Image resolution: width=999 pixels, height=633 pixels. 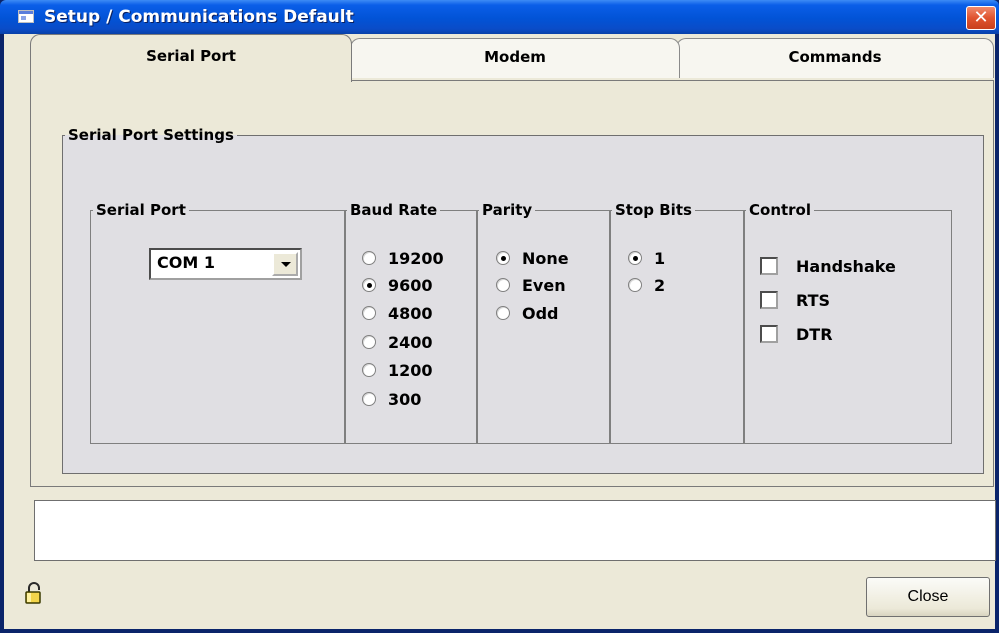 I want to click on stop-bits-group-label: Stop Bits, so click(x=653, y=210).